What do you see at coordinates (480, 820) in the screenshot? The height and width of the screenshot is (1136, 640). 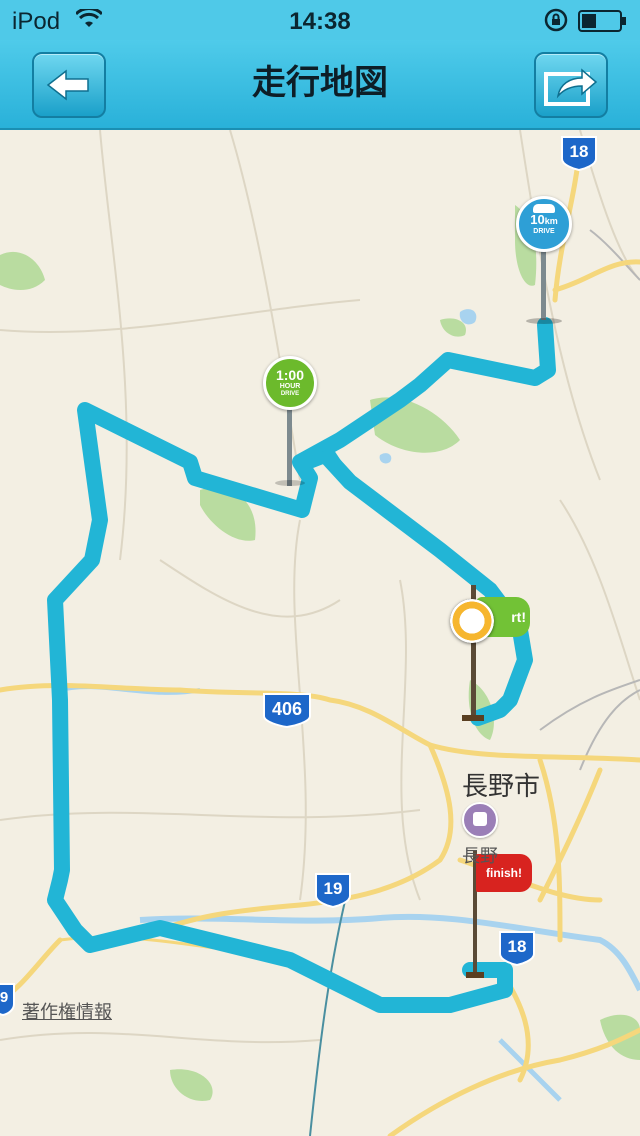 I see `train-station-icon` at bounding box center [480, 820].